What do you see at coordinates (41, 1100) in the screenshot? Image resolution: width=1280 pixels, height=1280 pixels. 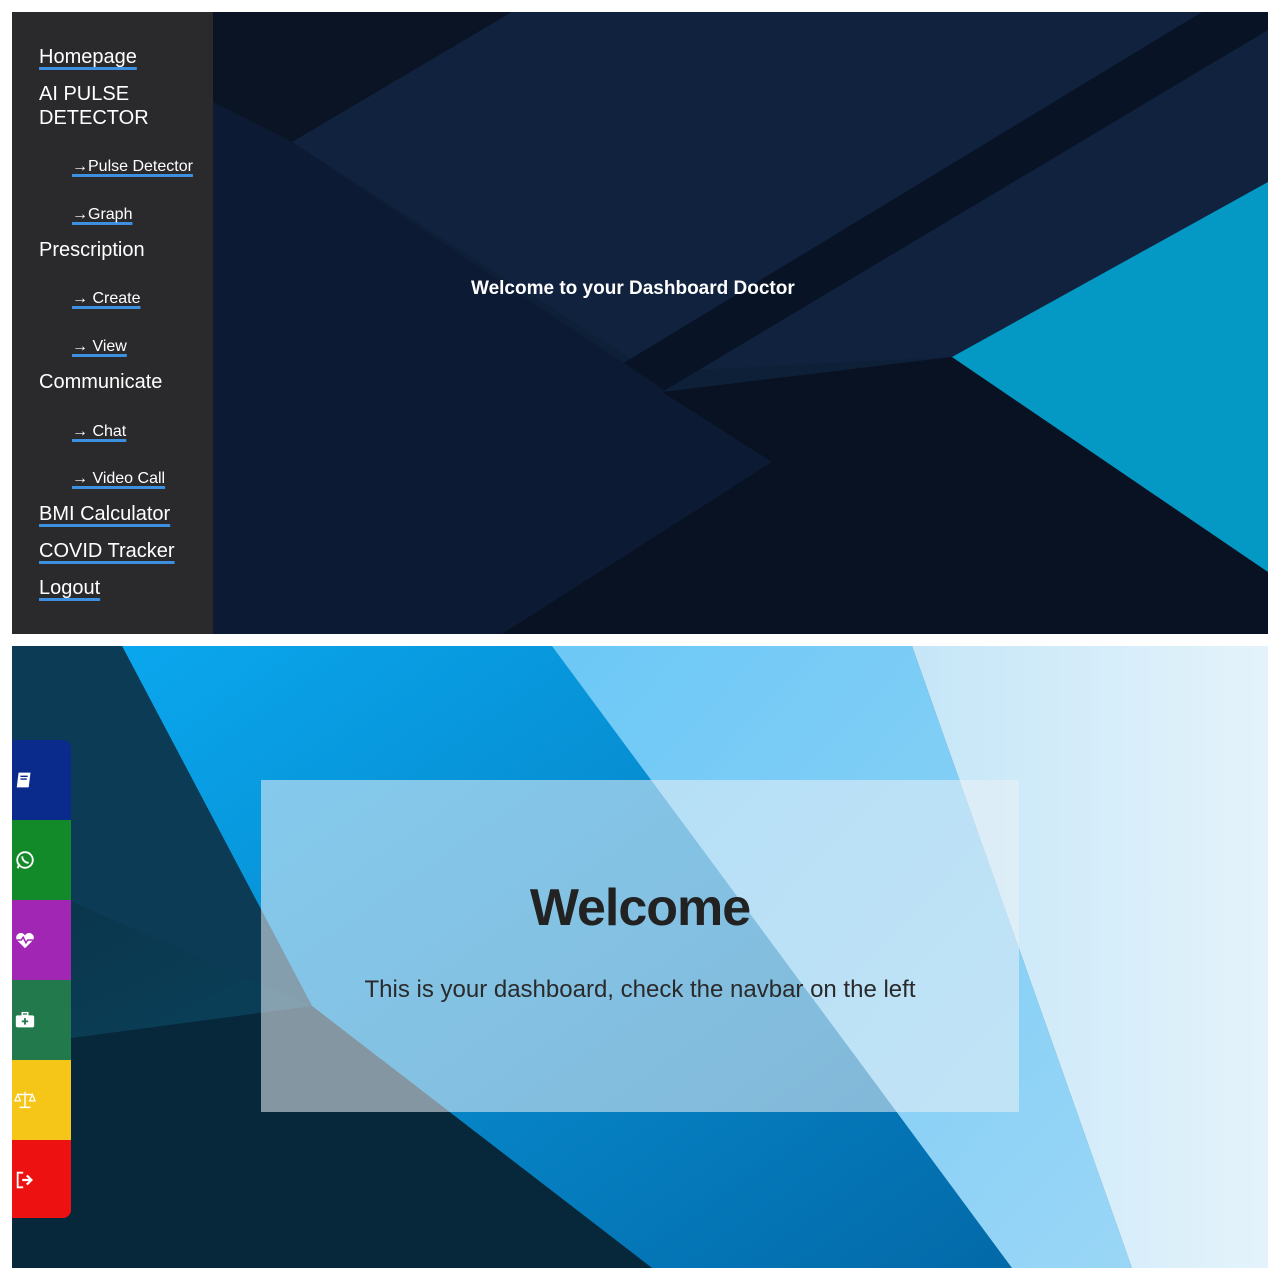 I see `nav-bmi-scale-button` at bounding box center [41, 1100].